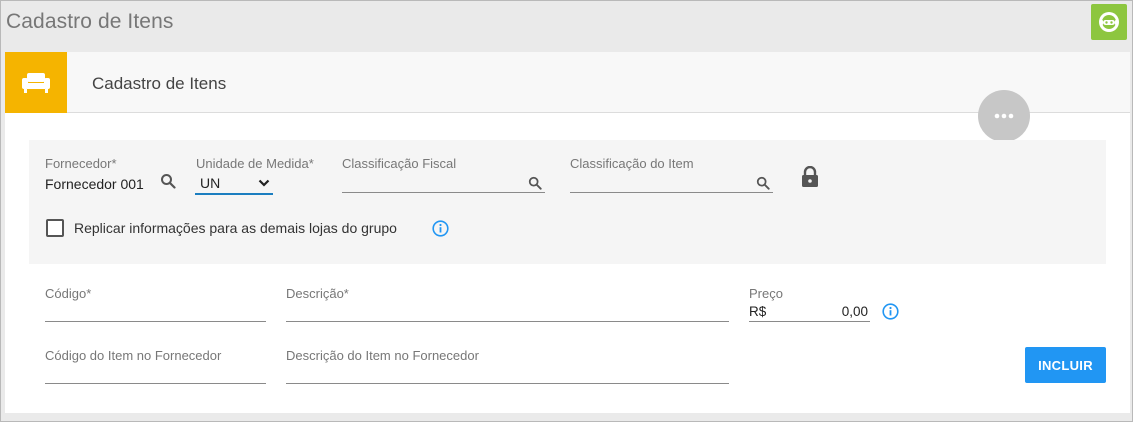 Image resolution: width=1133 pixels, height=422 pixels. What do you see at coordinates (443, 192) in the screenshot?
I see `classificacao-fiscal-underline` at bounding box center [443, 192].